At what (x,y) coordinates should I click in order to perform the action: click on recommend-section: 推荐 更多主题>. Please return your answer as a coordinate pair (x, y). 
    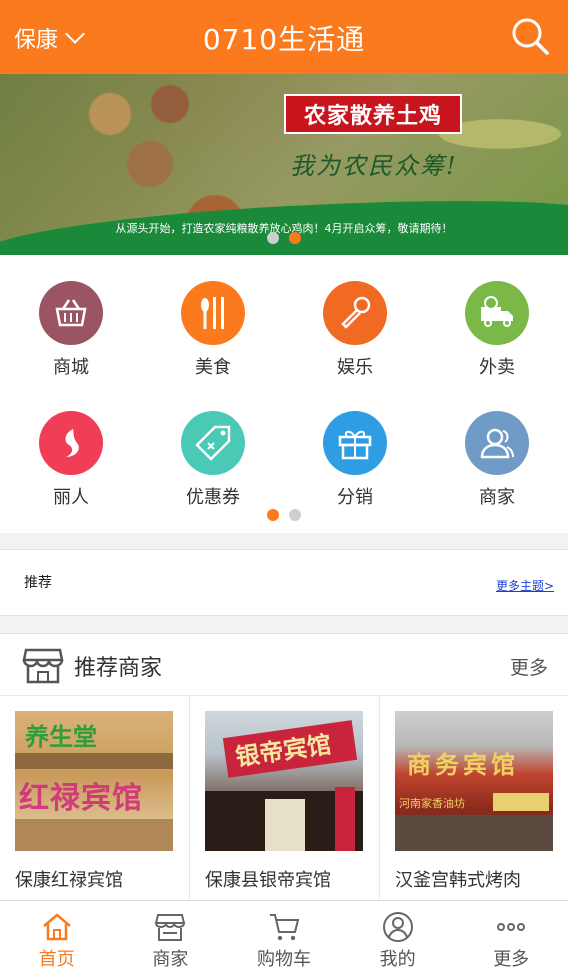
    Looking at the image, I should click on (284, 582).